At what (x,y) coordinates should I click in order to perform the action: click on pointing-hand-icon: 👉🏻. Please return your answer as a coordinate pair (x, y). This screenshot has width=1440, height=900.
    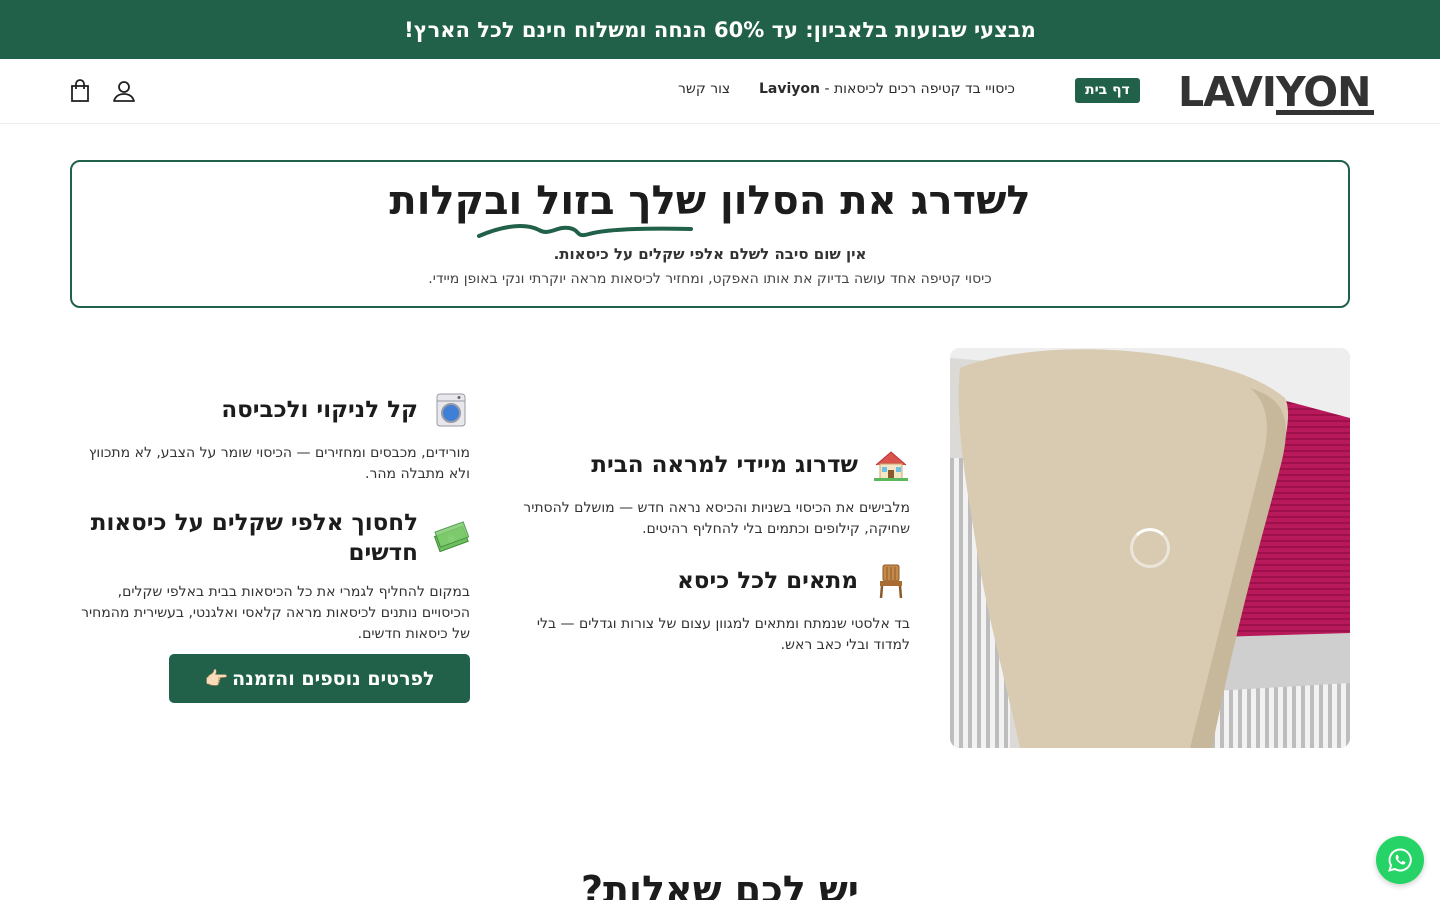
    Looking at the image, I should click on (216, 679).